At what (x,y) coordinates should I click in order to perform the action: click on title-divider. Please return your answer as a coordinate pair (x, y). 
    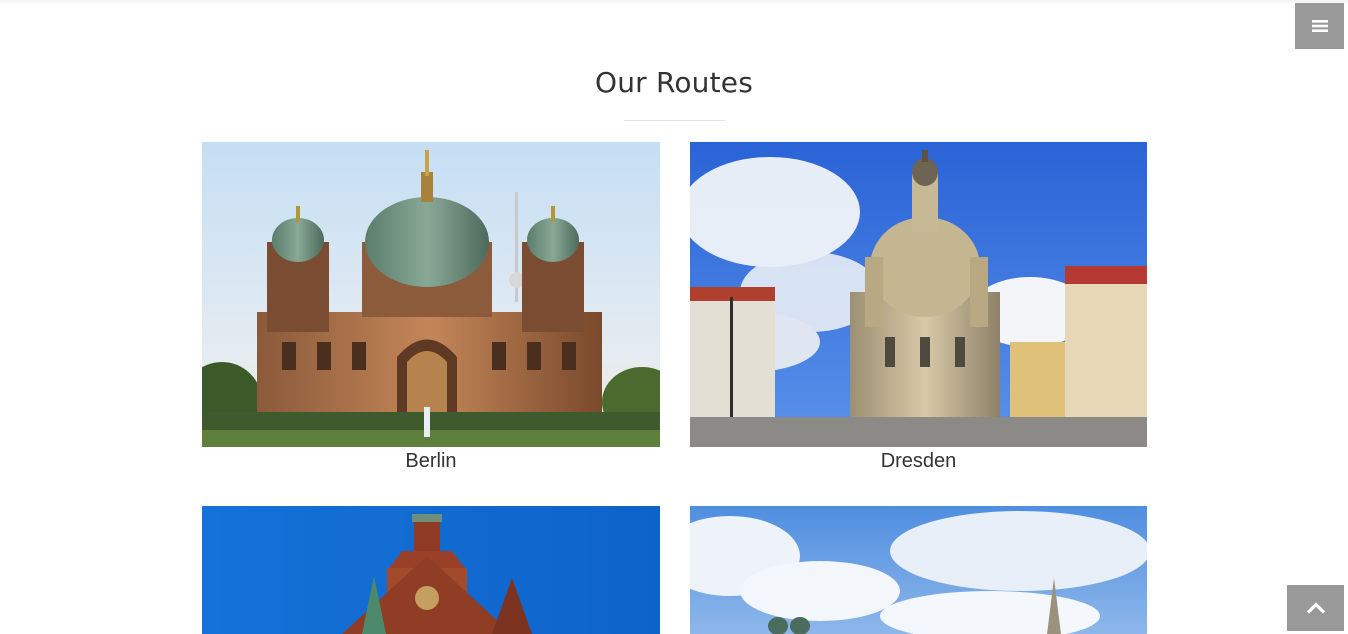
    Looking at the image, I should click on (674, 120).